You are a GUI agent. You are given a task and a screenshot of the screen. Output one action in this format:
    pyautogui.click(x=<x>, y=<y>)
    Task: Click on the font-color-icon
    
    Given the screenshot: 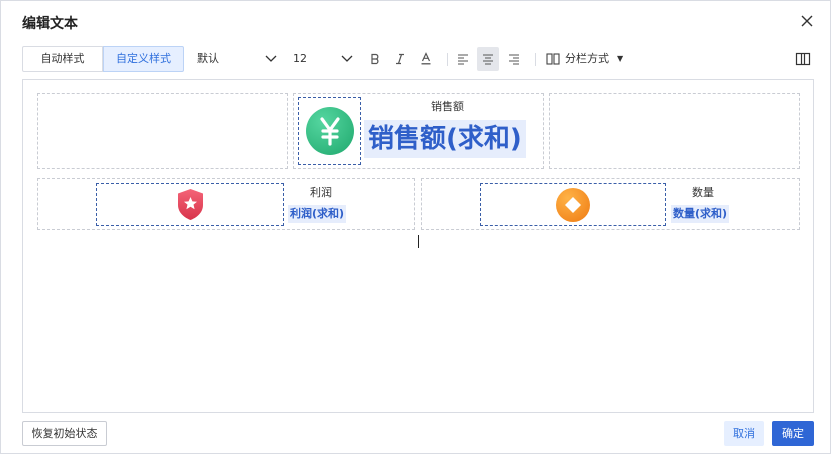 What is the action you would take?
    pyautogui.click(x=426, y=59)
    